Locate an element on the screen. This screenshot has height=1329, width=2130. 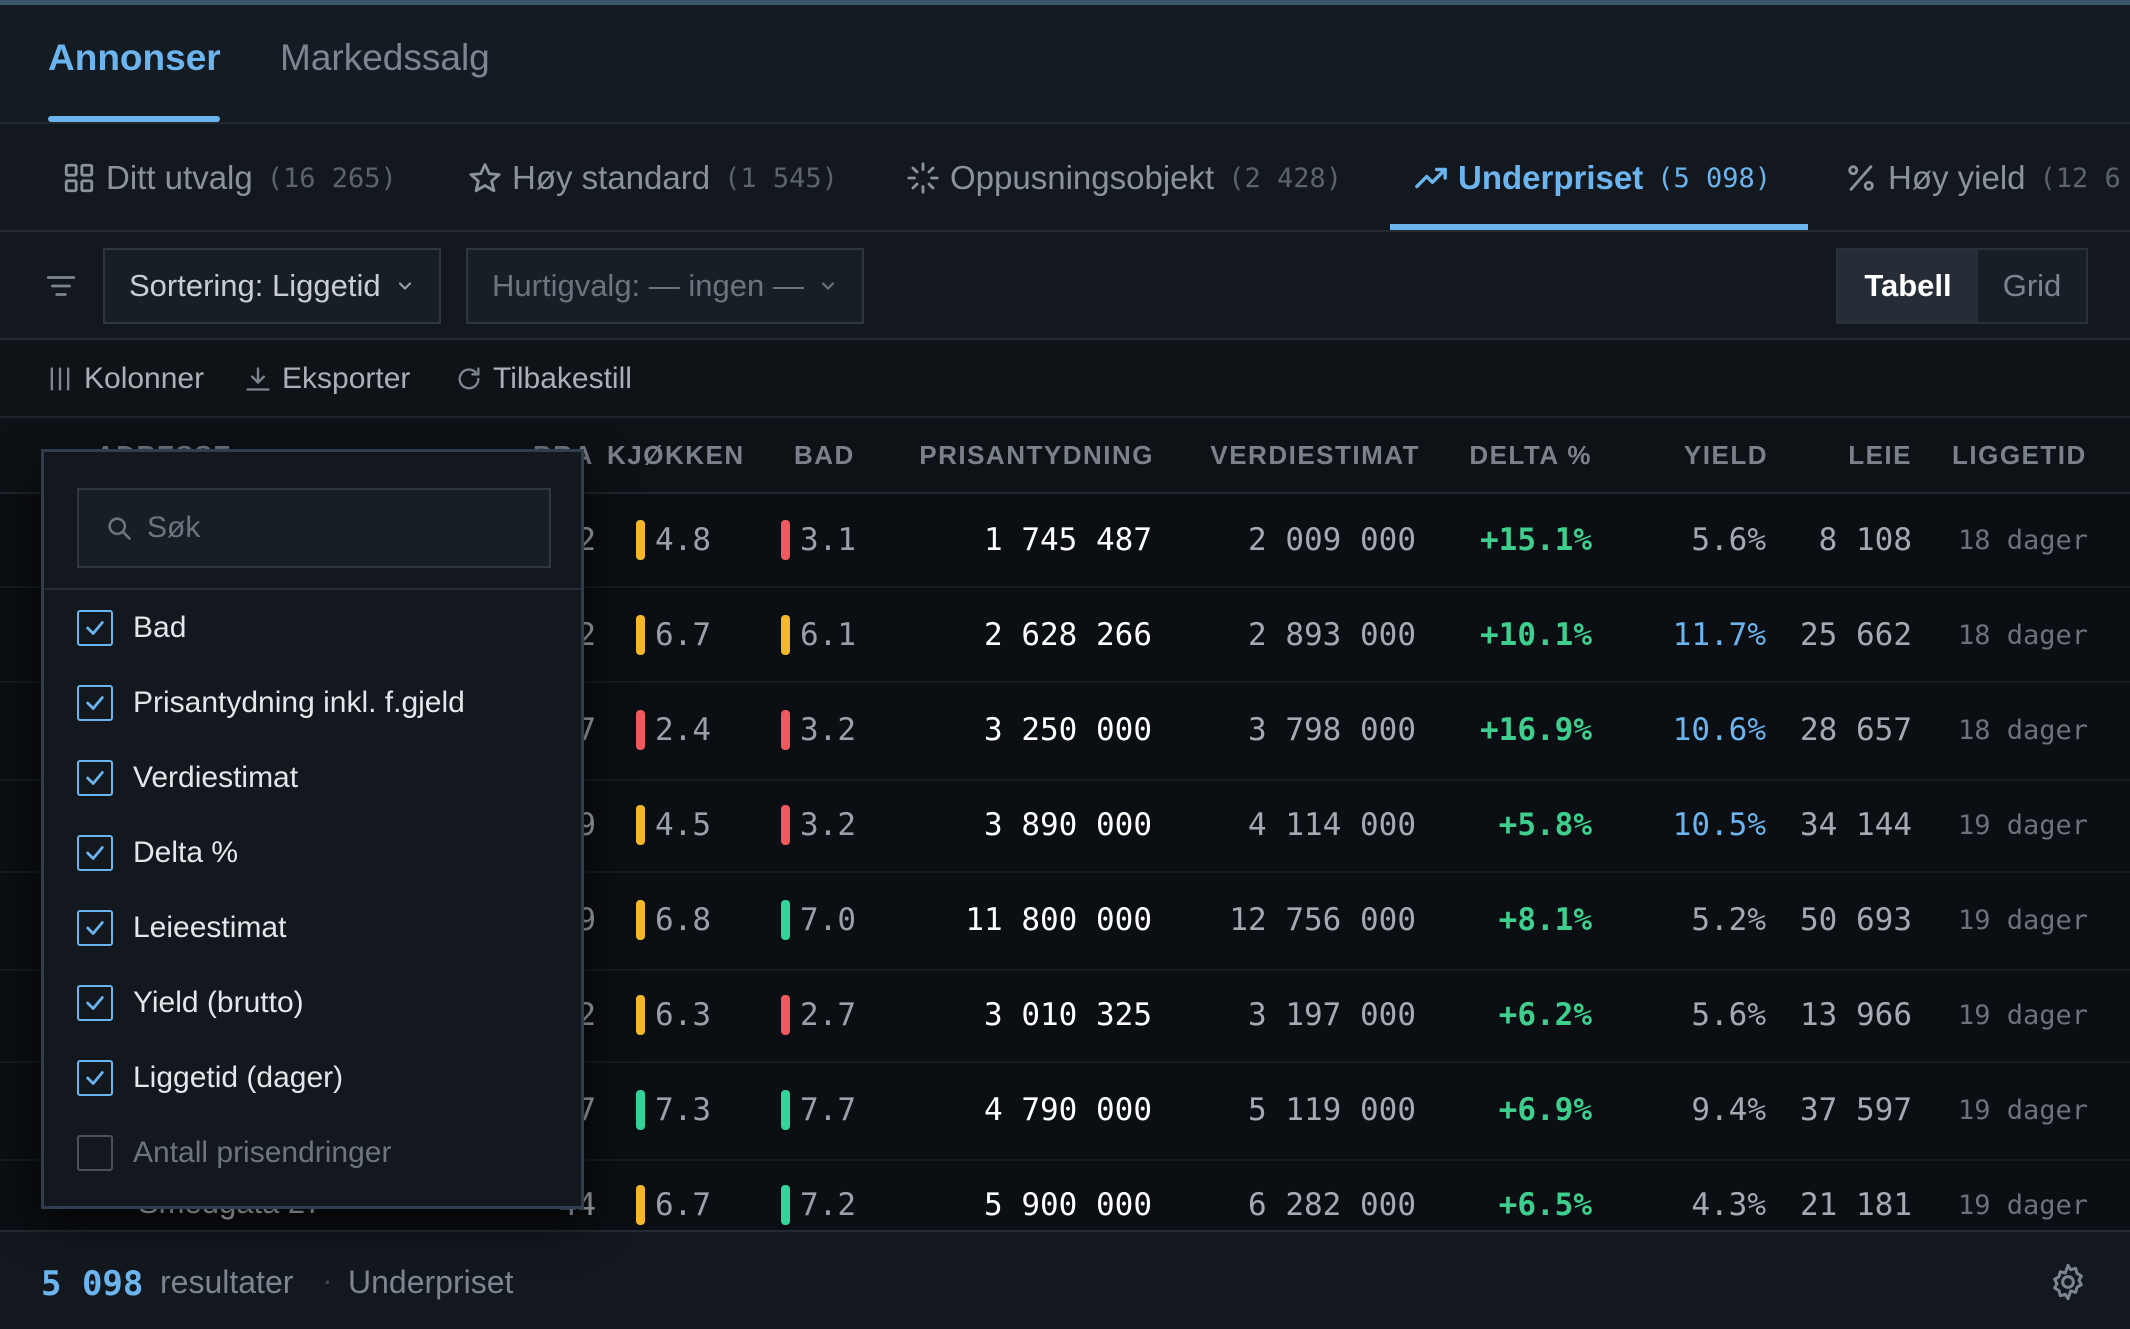
delta-cell: +6.9% is located at coordinates (1545, 1110).